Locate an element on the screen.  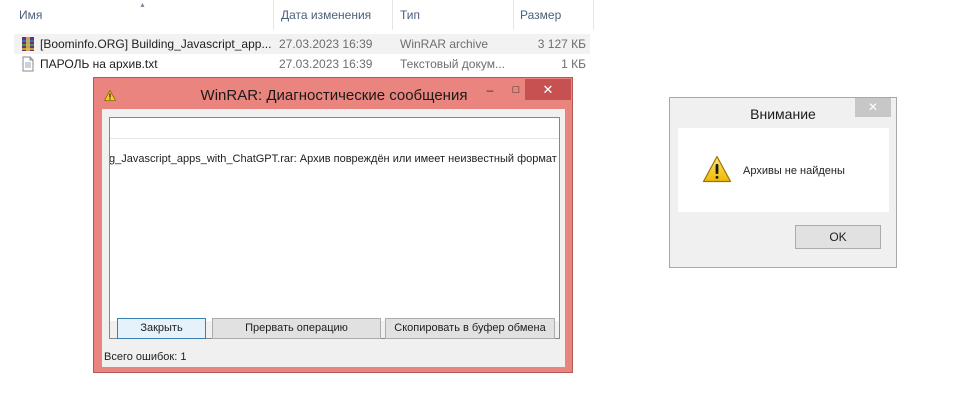
file-type: WinRAR archive is located at coordinates (444, 44).